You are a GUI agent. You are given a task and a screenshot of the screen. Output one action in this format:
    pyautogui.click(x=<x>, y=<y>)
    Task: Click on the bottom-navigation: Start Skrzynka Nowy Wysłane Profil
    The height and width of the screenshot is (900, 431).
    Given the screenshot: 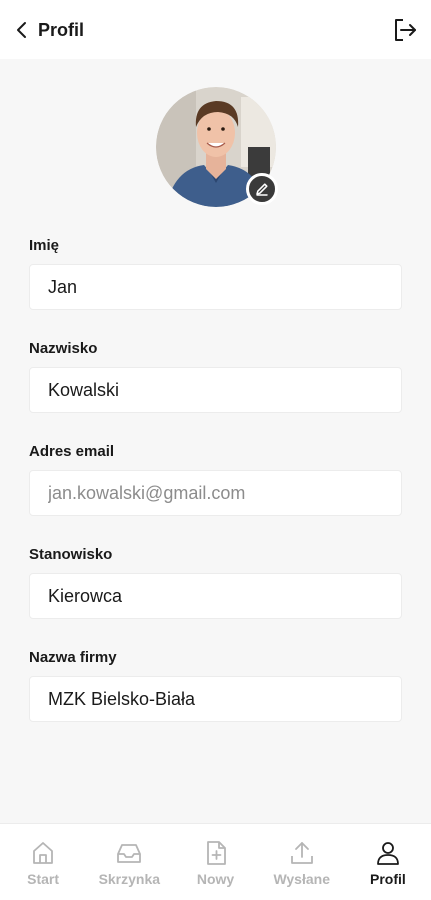 What is the action you would take?
    pyautogui.click(x=215, y=861)
    